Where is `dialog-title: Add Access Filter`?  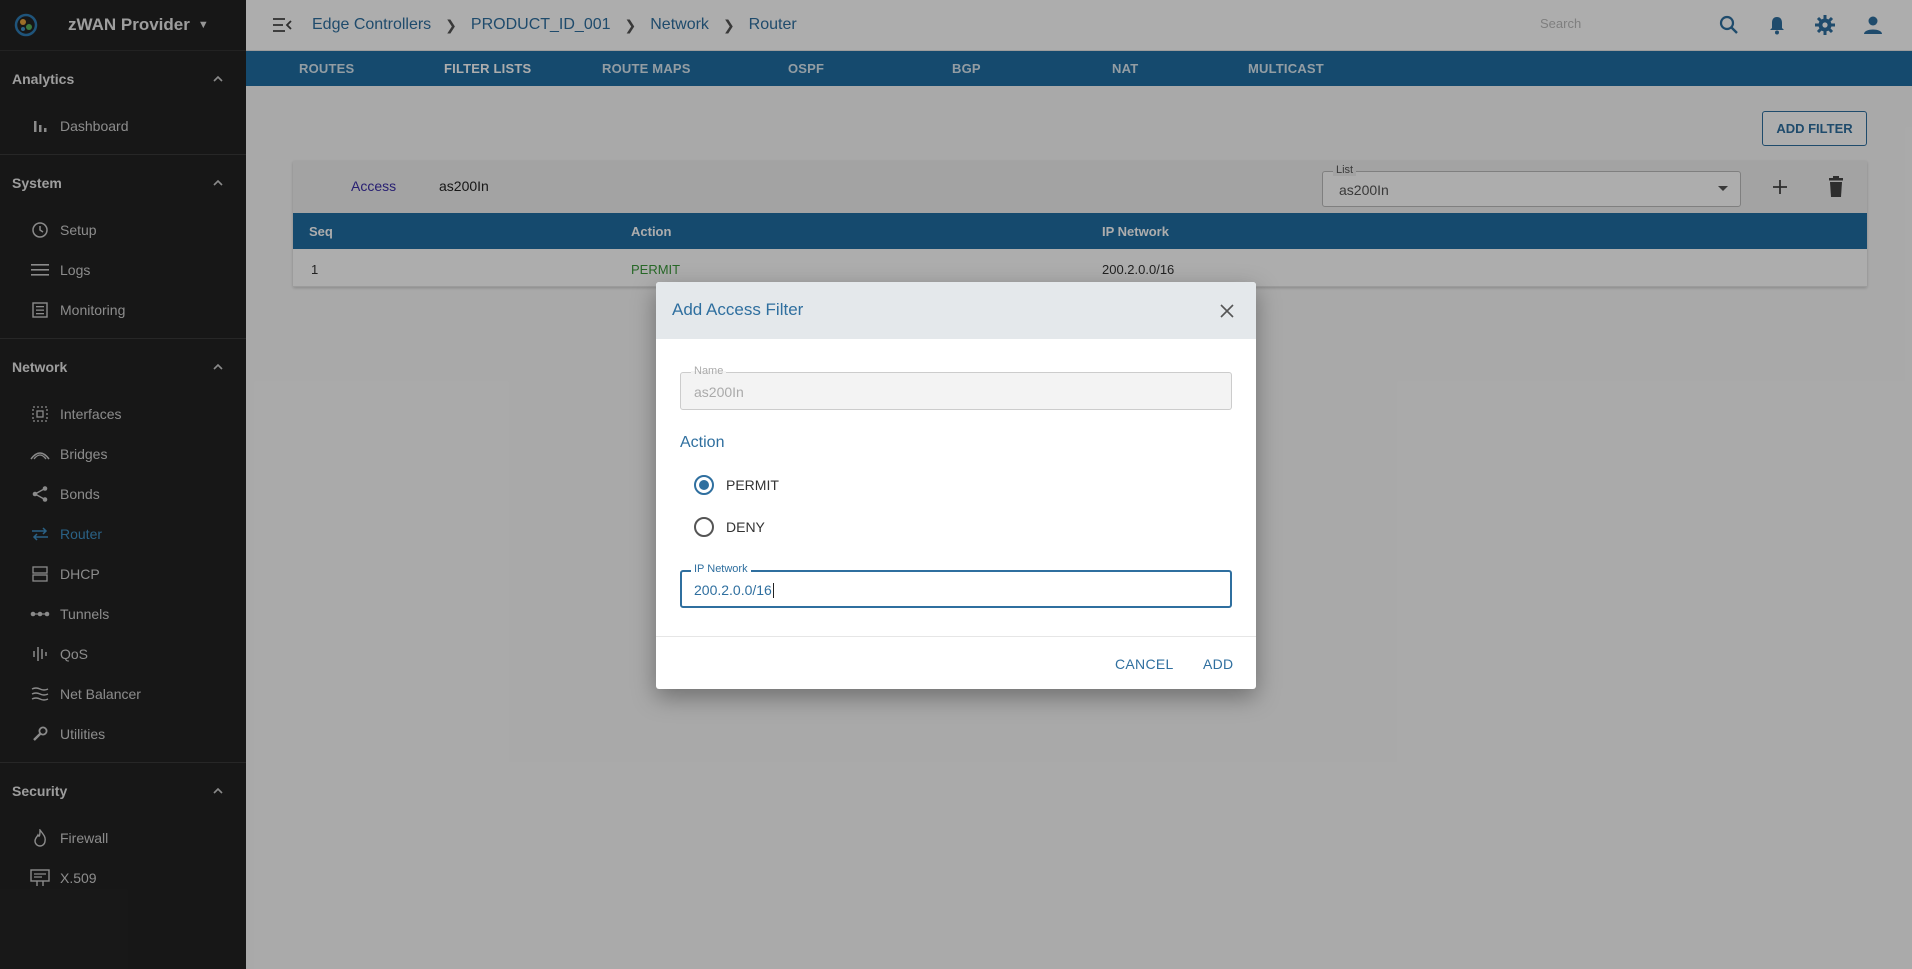 dialog-title: Add Access Filter is located at coordinates (738, 309).